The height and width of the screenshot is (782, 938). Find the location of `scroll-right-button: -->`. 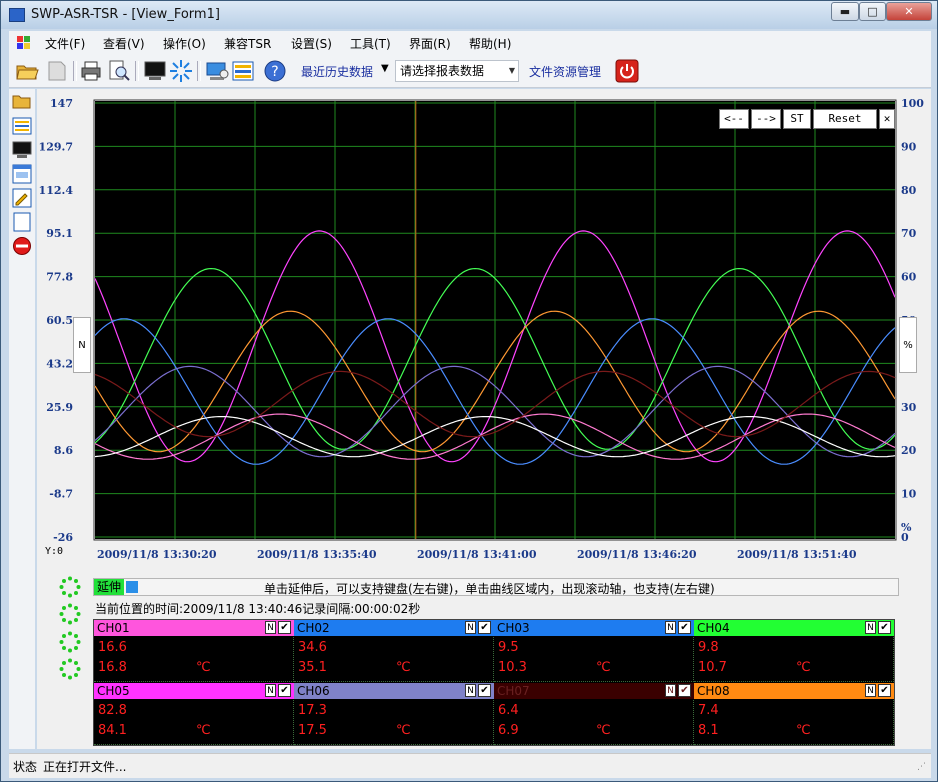

scroll-right-button: --> is located at coordinates (766, 119).